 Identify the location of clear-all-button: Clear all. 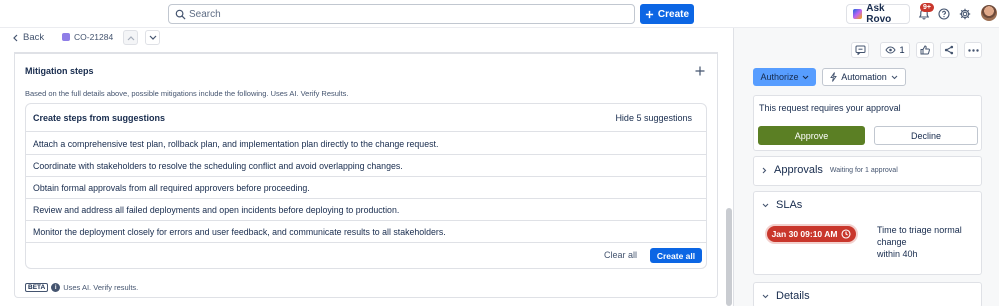
(620, 255).